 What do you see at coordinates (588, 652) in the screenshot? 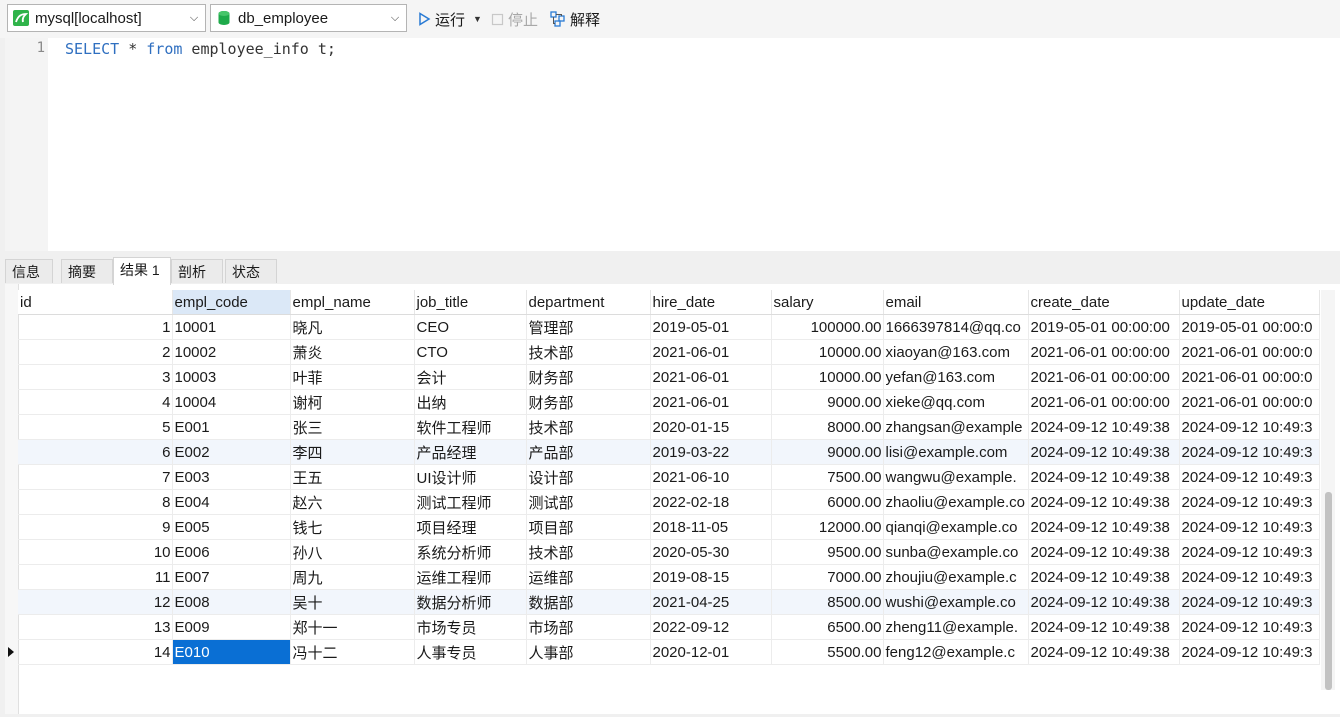
I see `cell-department: 人事部` at bounding box center [588, 652].